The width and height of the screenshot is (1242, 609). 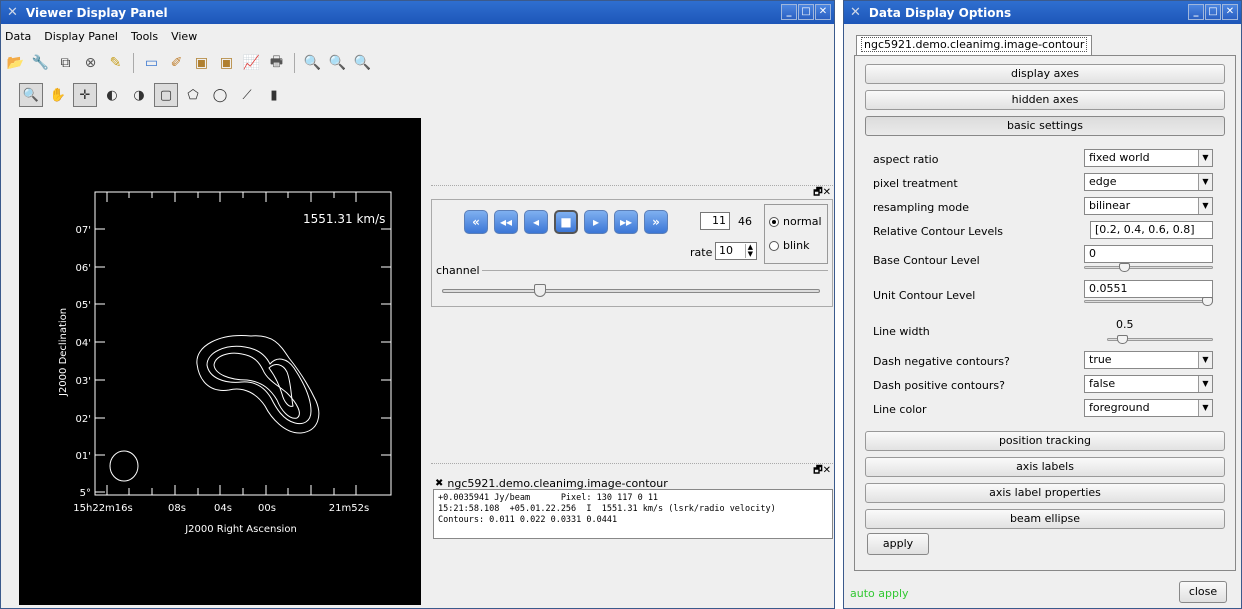 What do you see at coordinates (184, 36) in the screenshot?
I see `menu-view: View` at bounding box center [184, 36].